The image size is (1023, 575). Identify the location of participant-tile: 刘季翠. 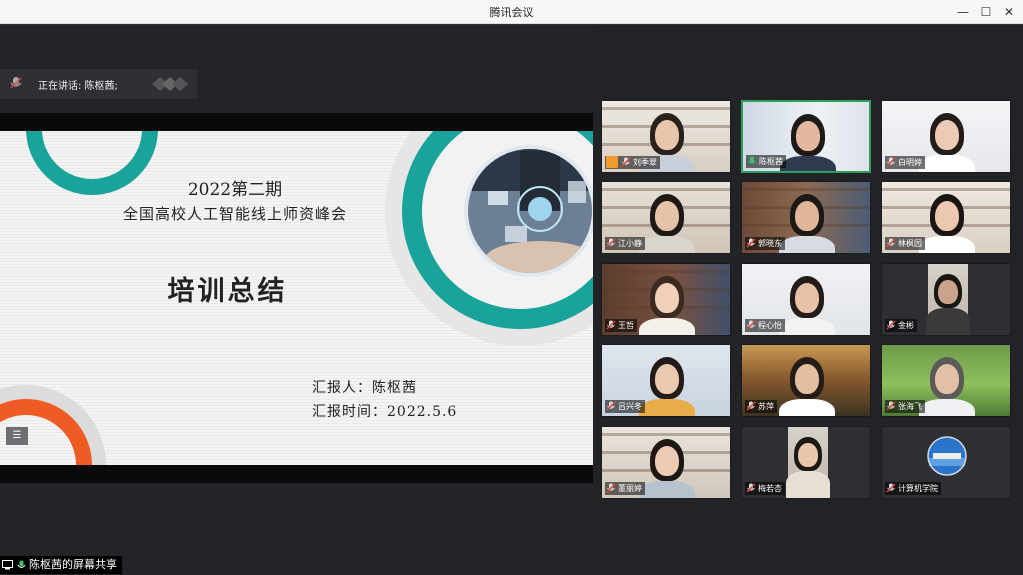
(666, 136).